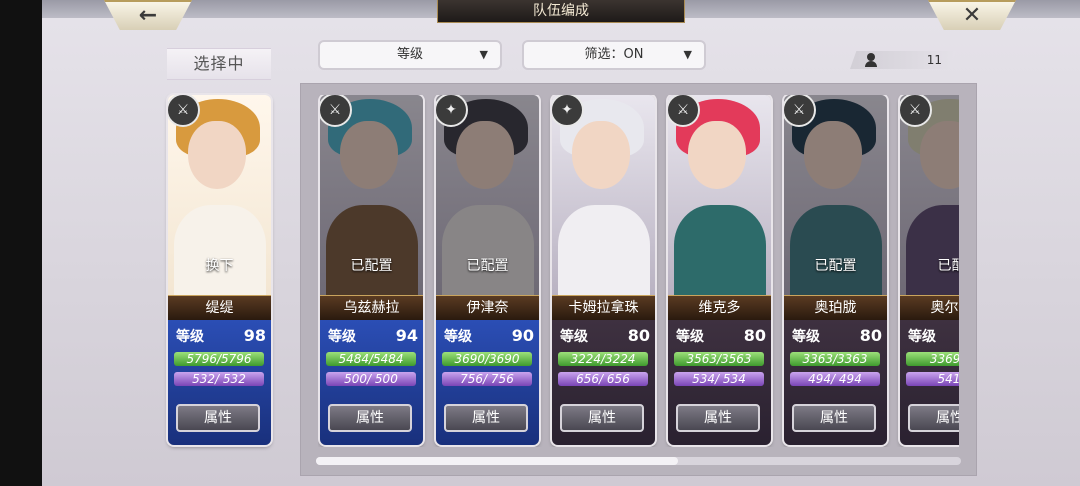 The image size is (1080, 486). I want to click on back-arrow-icon: ←, so click(148, 15).